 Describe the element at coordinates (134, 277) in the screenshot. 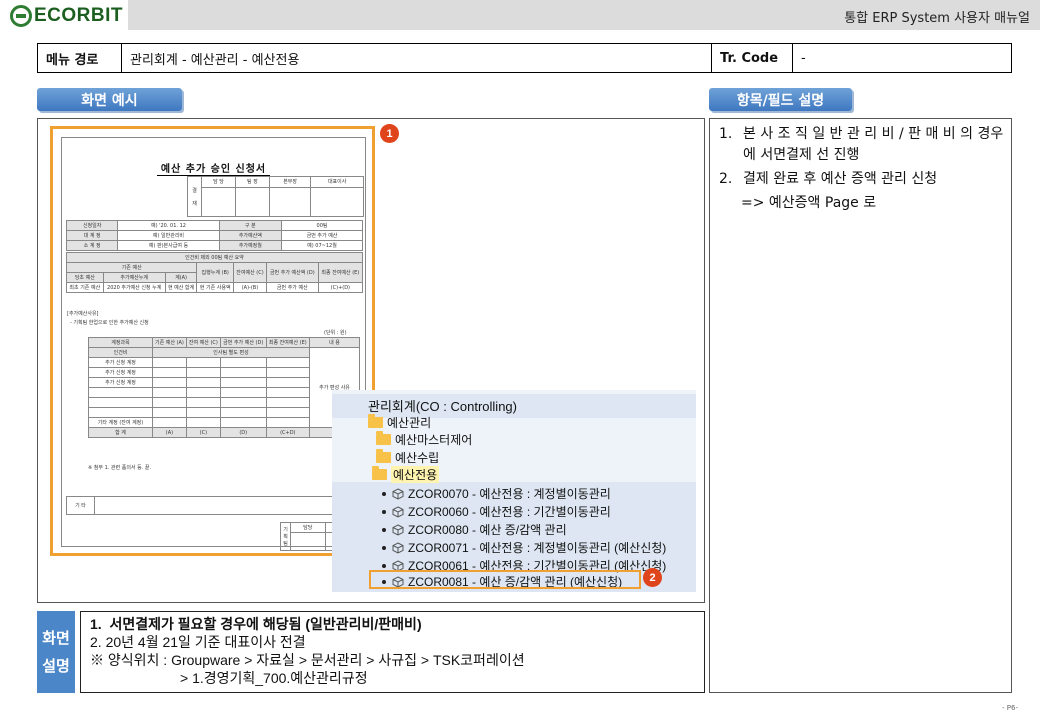

I see `summary-sub: 추가예산누계` at that location.